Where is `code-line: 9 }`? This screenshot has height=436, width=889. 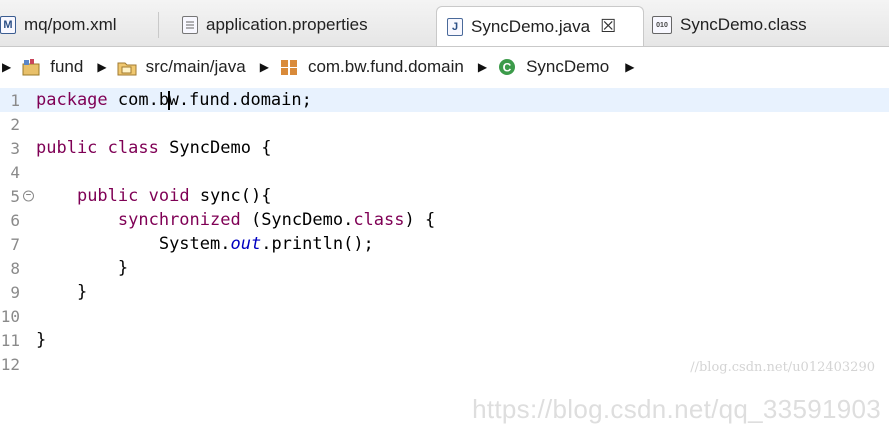 code-line: 9 } is located at coordinates (444, 292).